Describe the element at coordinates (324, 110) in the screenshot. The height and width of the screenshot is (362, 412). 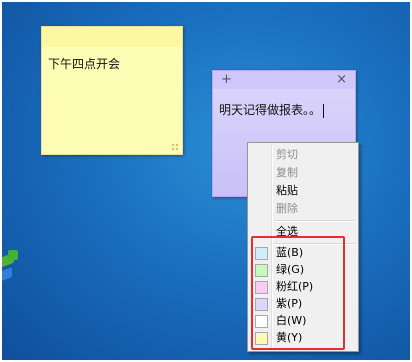
I see `text-caret` at that location.